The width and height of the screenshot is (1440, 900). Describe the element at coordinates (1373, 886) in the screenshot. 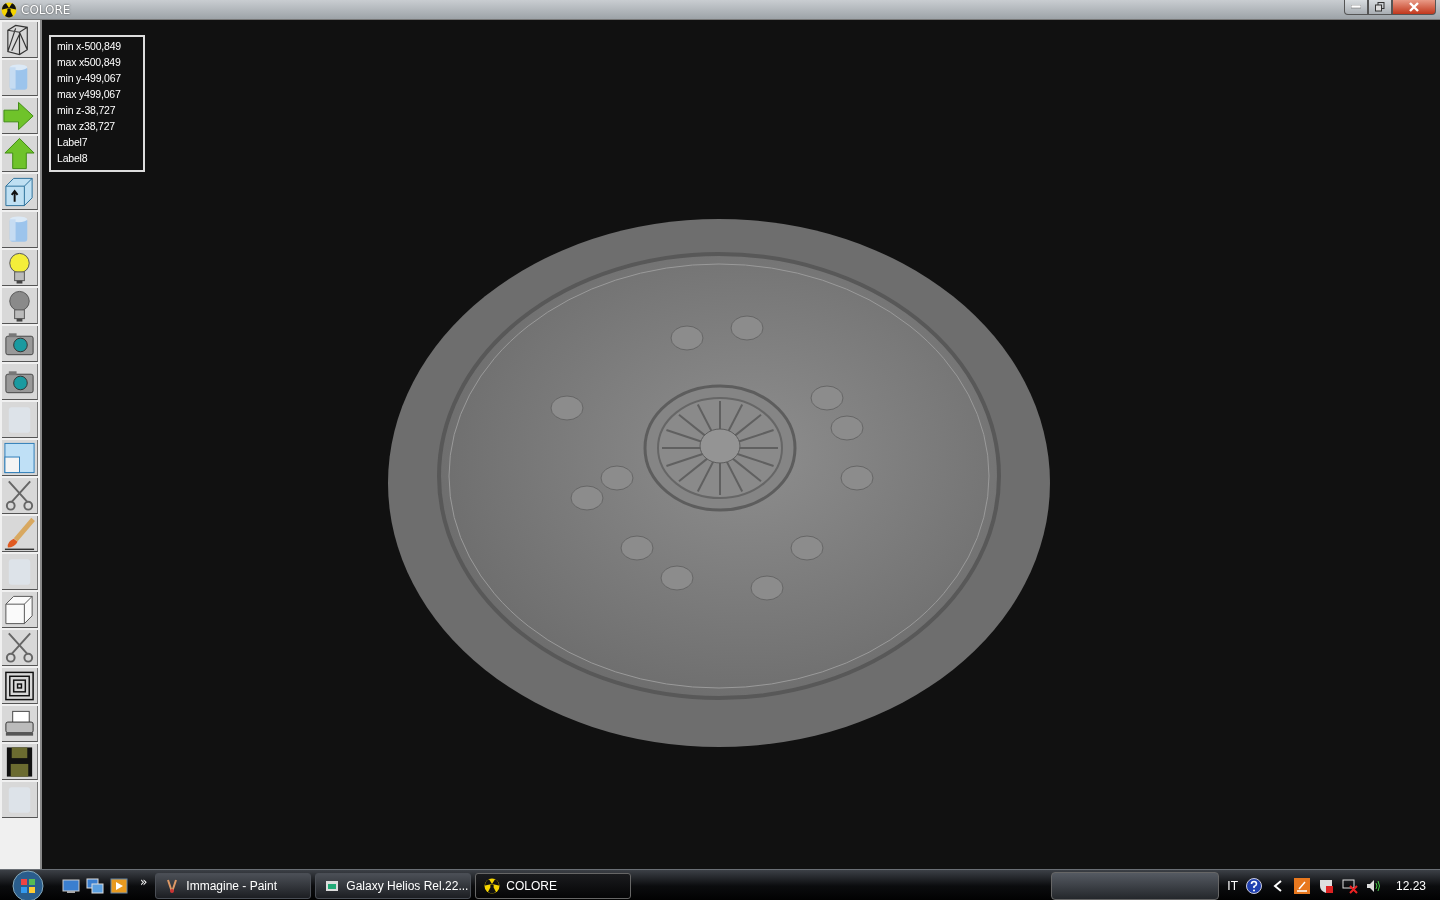

I see `volume-icon` at that location.